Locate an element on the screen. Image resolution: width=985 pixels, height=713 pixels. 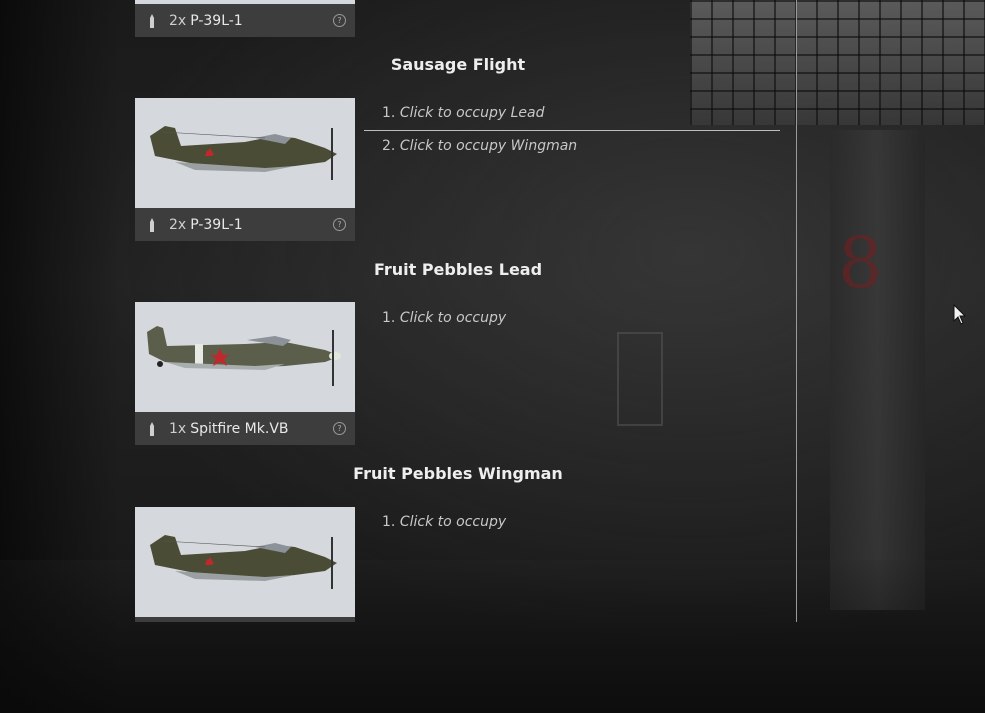
slot-wingman: 2. Click to occupy Wingman is located at coordinates (479, 146).